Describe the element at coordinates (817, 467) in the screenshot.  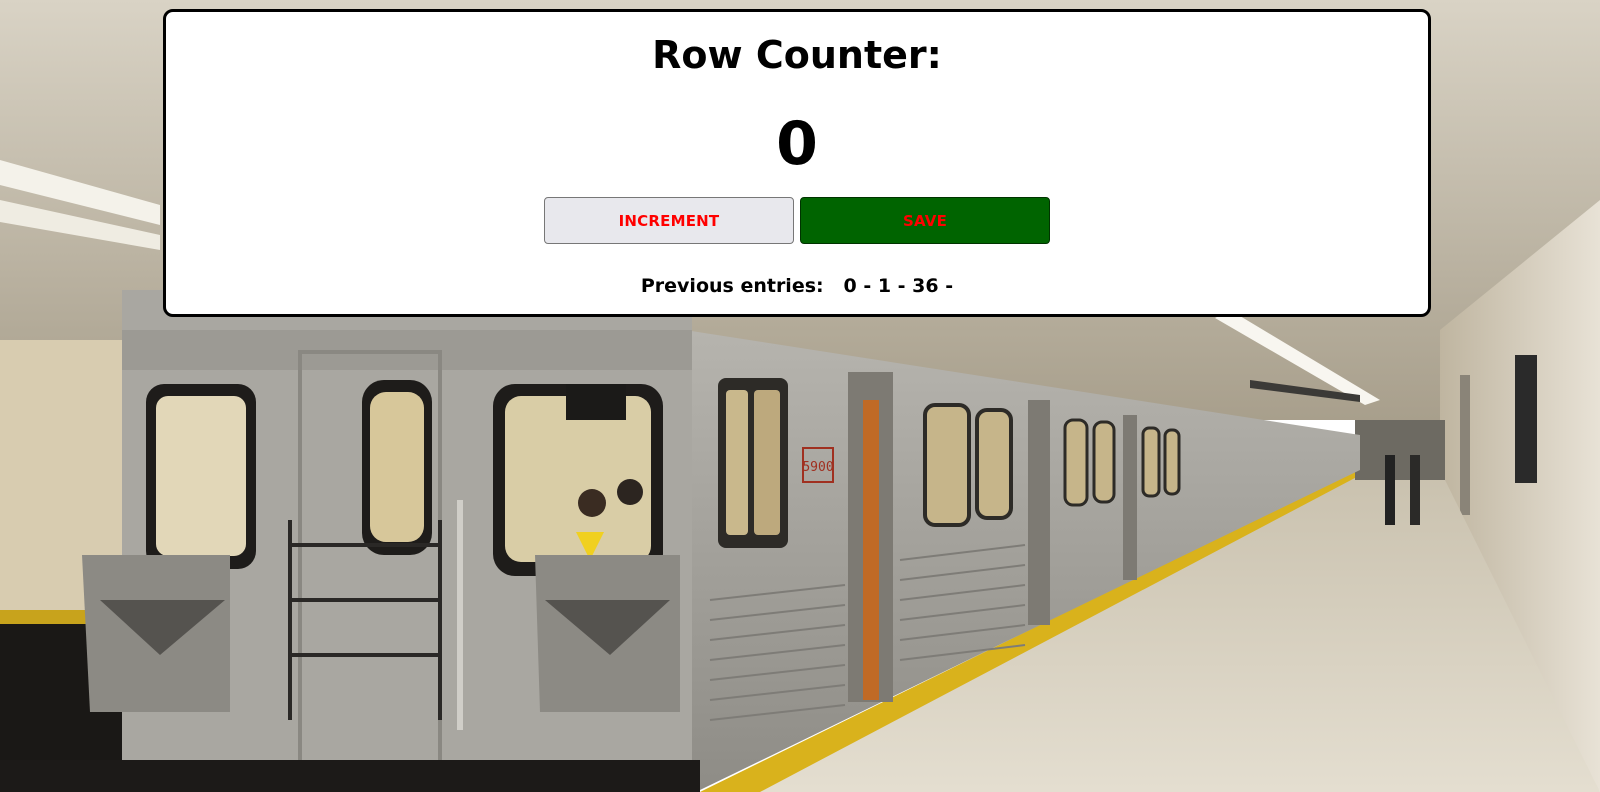
I see `car-number-text: 5900` at that location.